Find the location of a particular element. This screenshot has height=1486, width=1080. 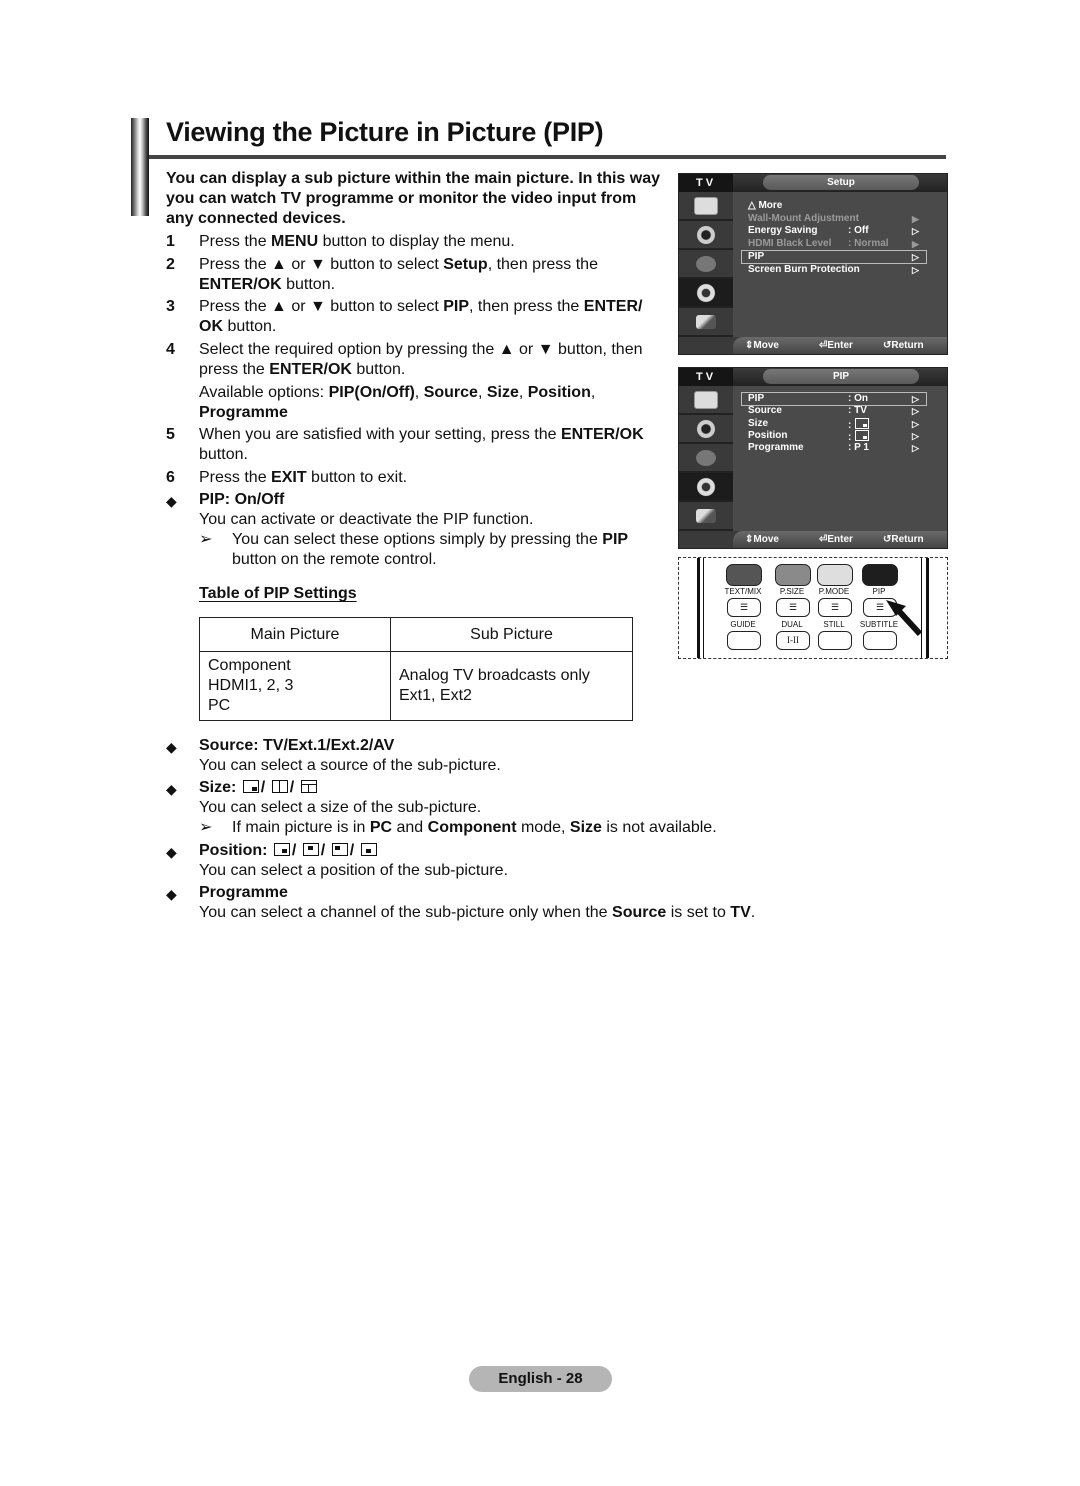

osd-item-label: Position is located at coordinates (768, 435).